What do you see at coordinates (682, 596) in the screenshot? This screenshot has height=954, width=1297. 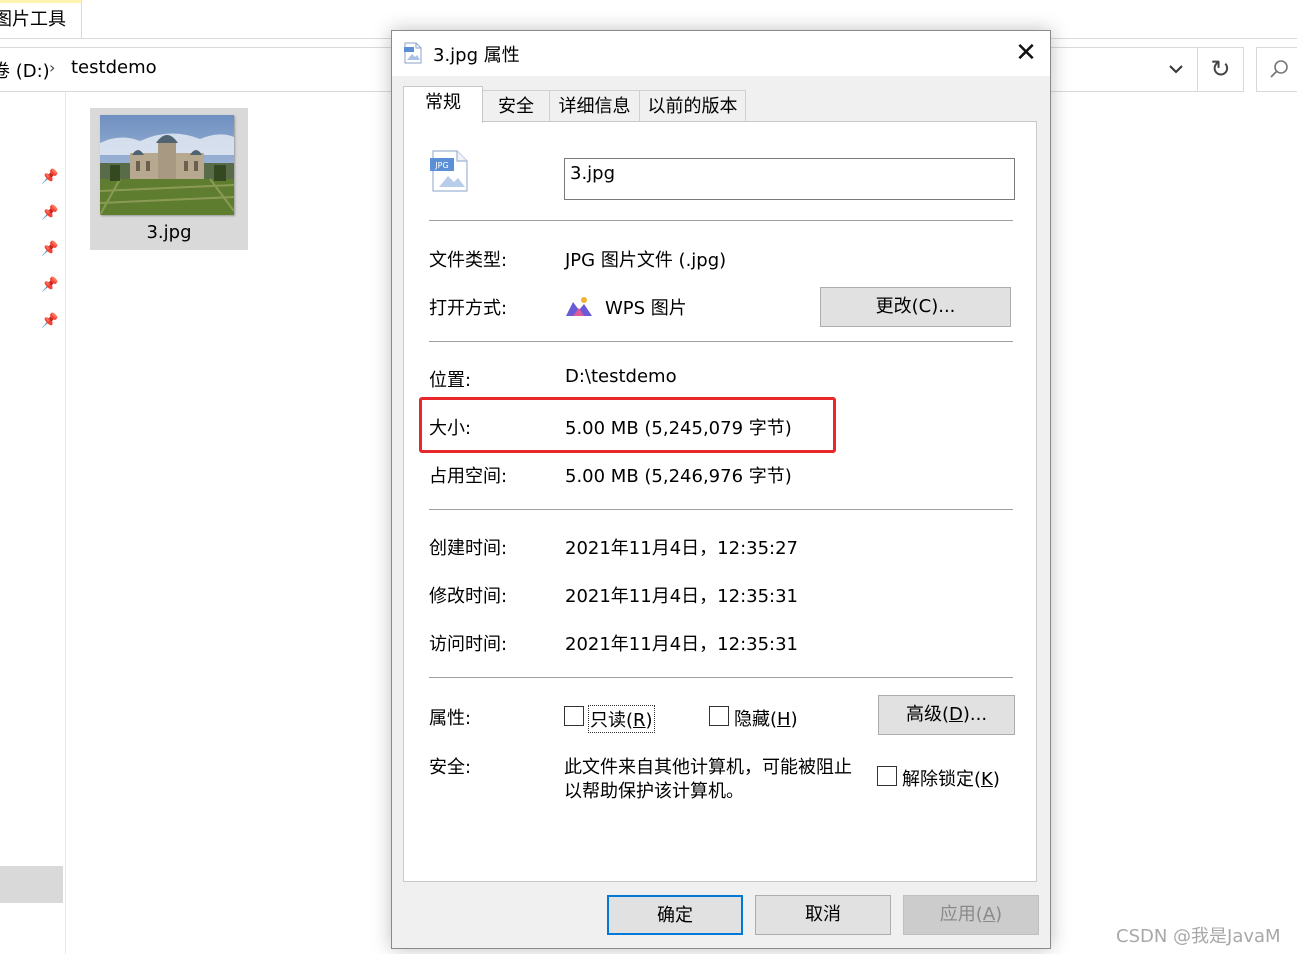 I see `modified-value: 2021年11月4日，12:35:31` at bounding box center [682, 596].